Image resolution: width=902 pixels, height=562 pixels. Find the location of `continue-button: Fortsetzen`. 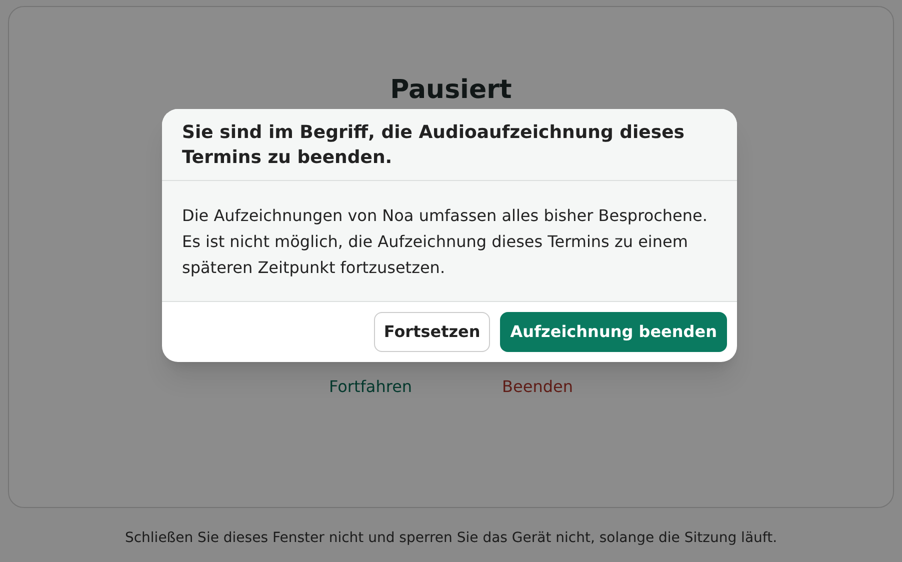

continue-button: Fortsetzen is located at coordinates (432, 332).